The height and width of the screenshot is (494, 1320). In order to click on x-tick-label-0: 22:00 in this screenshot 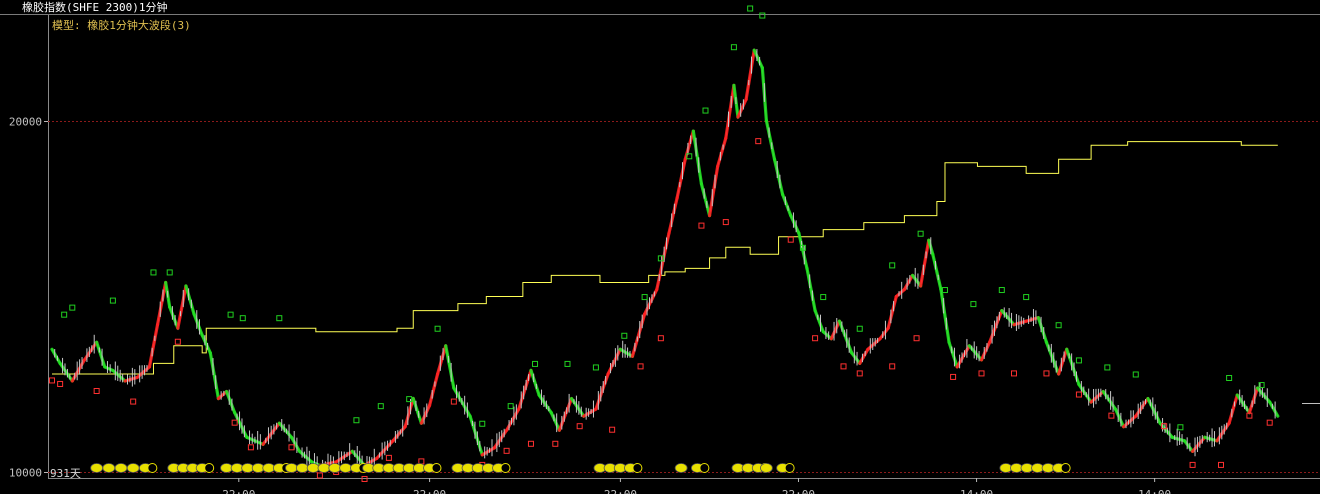, I will do `click(238, 491)`.